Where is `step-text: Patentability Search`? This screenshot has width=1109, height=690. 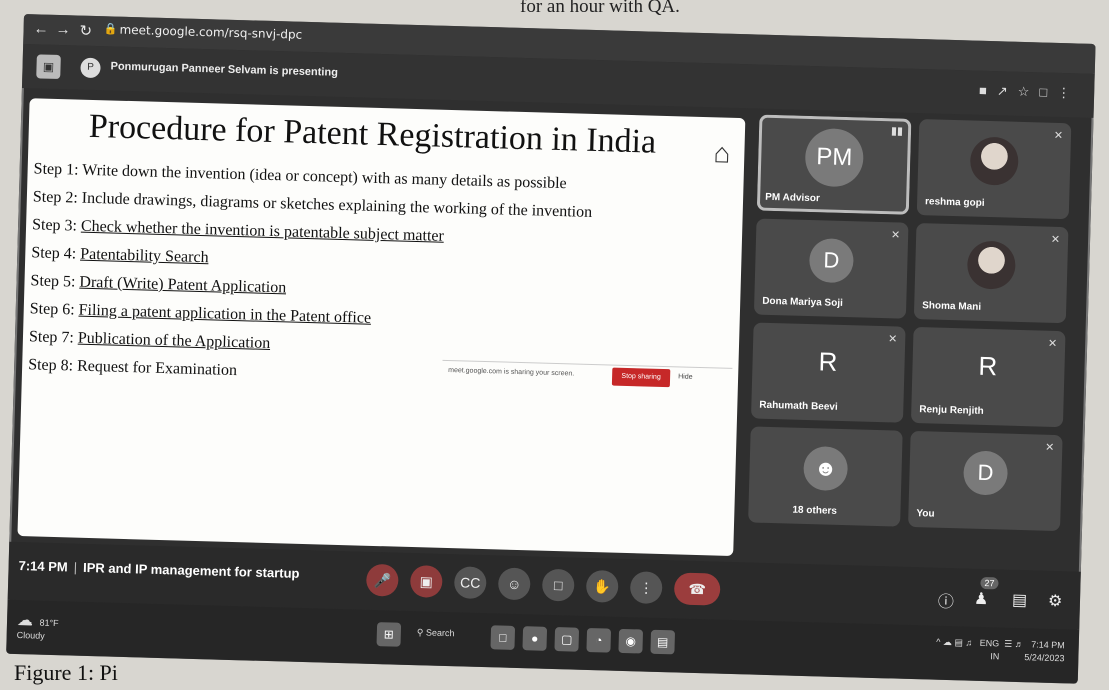 step-text: Patentability Search is located at coordinates (144, 256).